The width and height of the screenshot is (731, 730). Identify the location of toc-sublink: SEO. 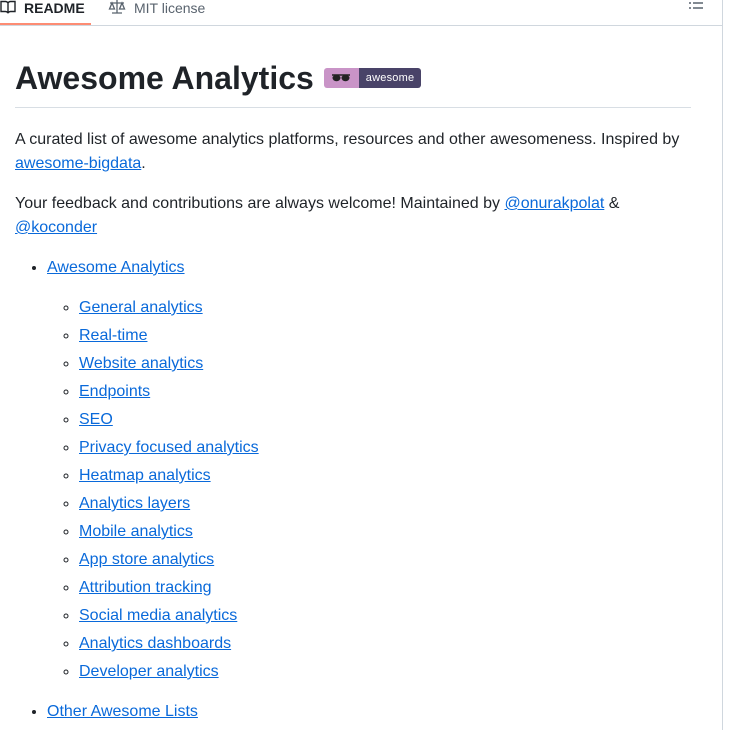
(96, 419).